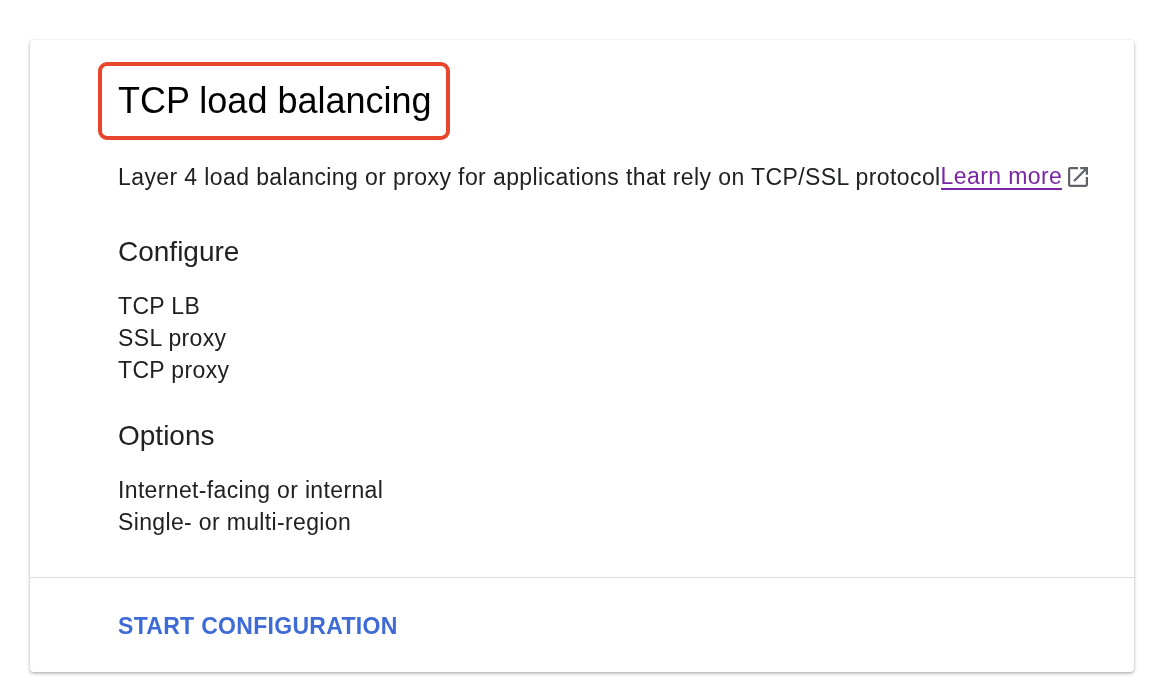 The image size is (1168, 700). Describe the element at coordinates (172, 338) in the screenshot. I see `list-item: SSL proxy` at that location.